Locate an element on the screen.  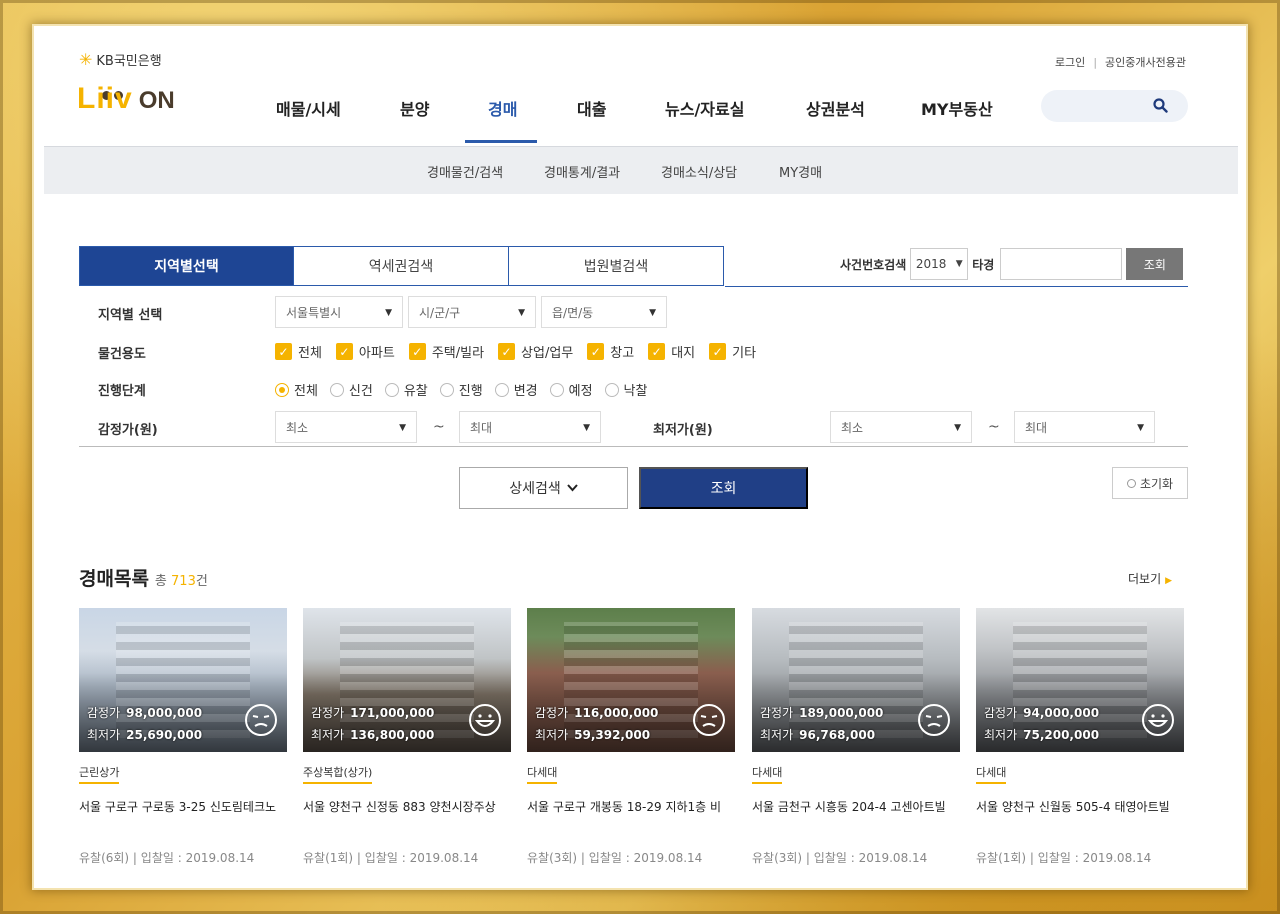
property-photo: 감정가 98,000,000 최저가 25,690,000 is located at coordinates (183, 680).